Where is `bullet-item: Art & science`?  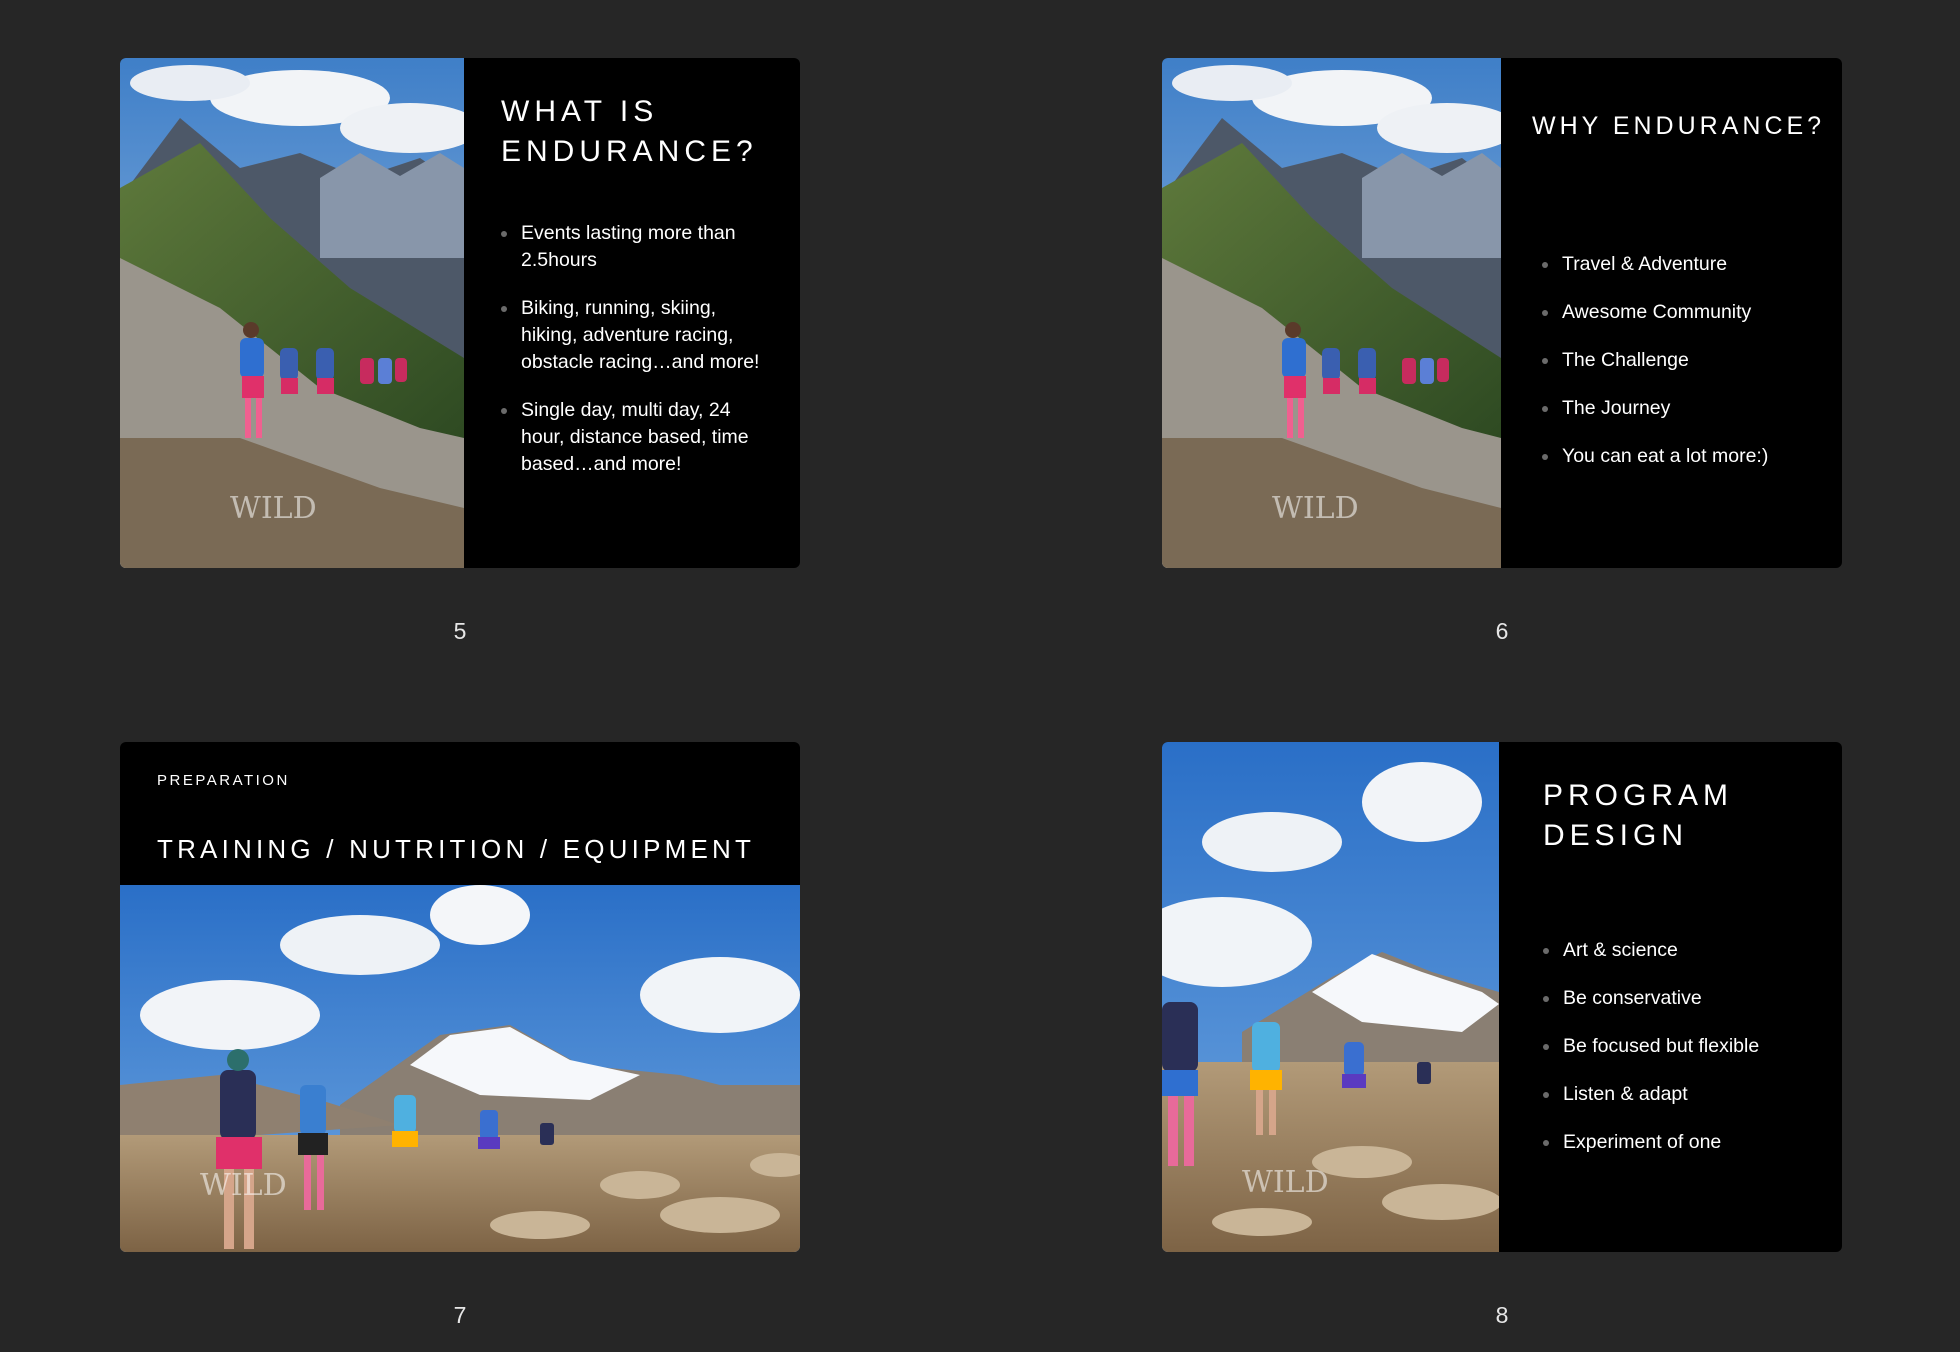
bullet-item: Art & science is located at coordinates (1683, 950).